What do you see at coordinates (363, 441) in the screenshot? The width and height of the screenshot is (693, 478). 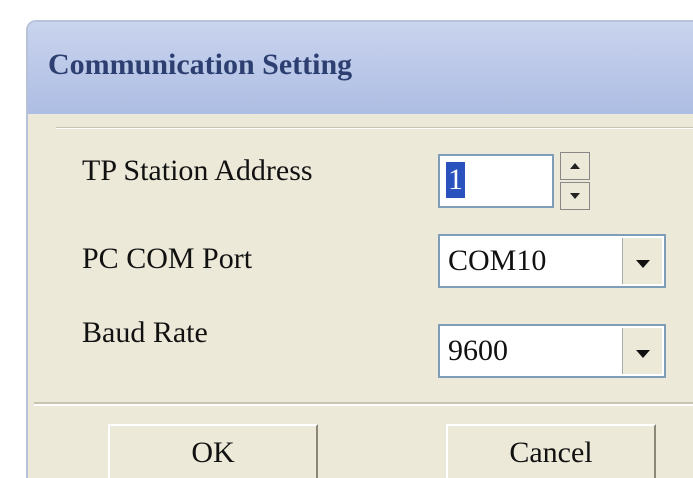 I see `button-row: OK Cancel` at bounding box center [363, 441].